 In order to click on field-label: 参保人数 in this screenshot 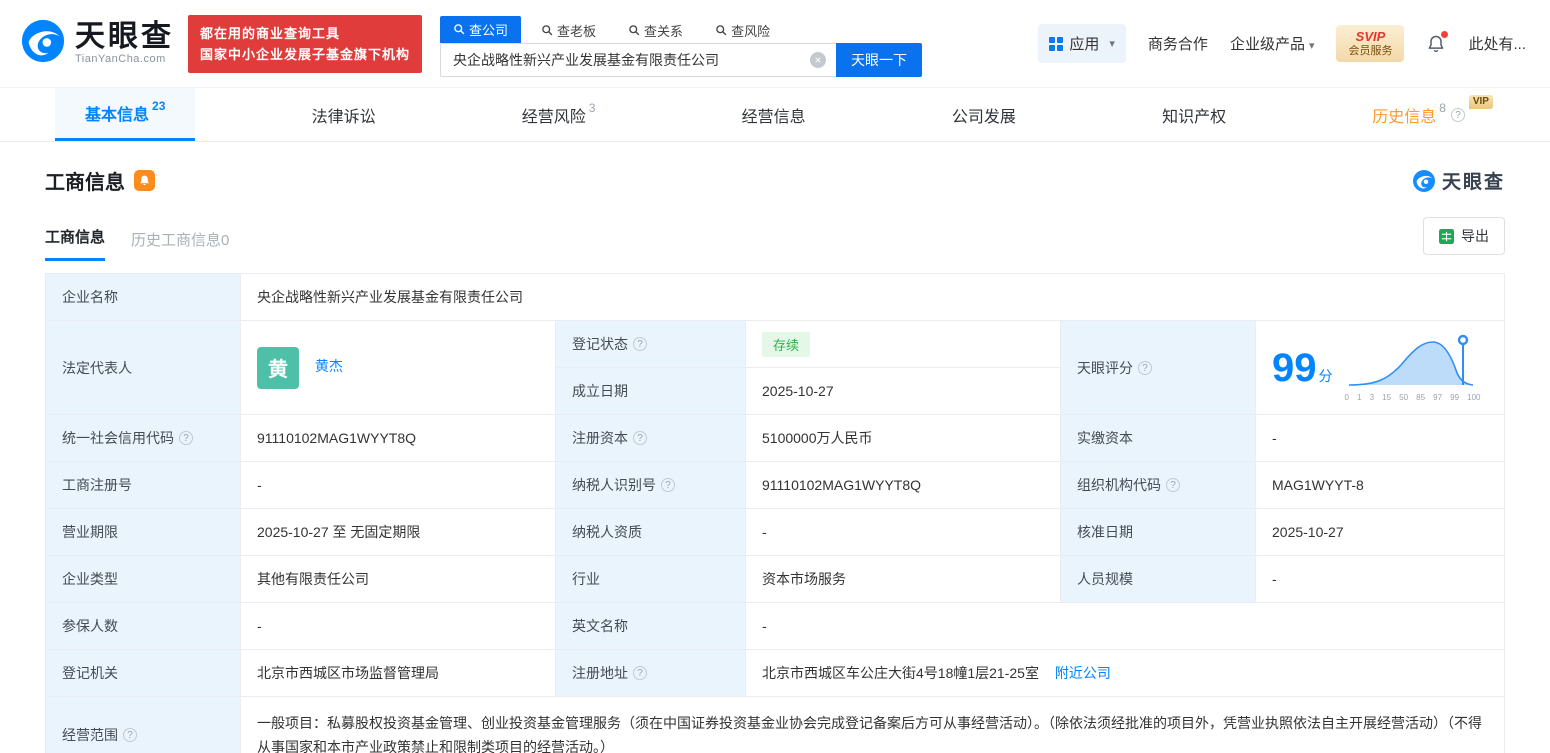, I will do `click(90, 626)`.